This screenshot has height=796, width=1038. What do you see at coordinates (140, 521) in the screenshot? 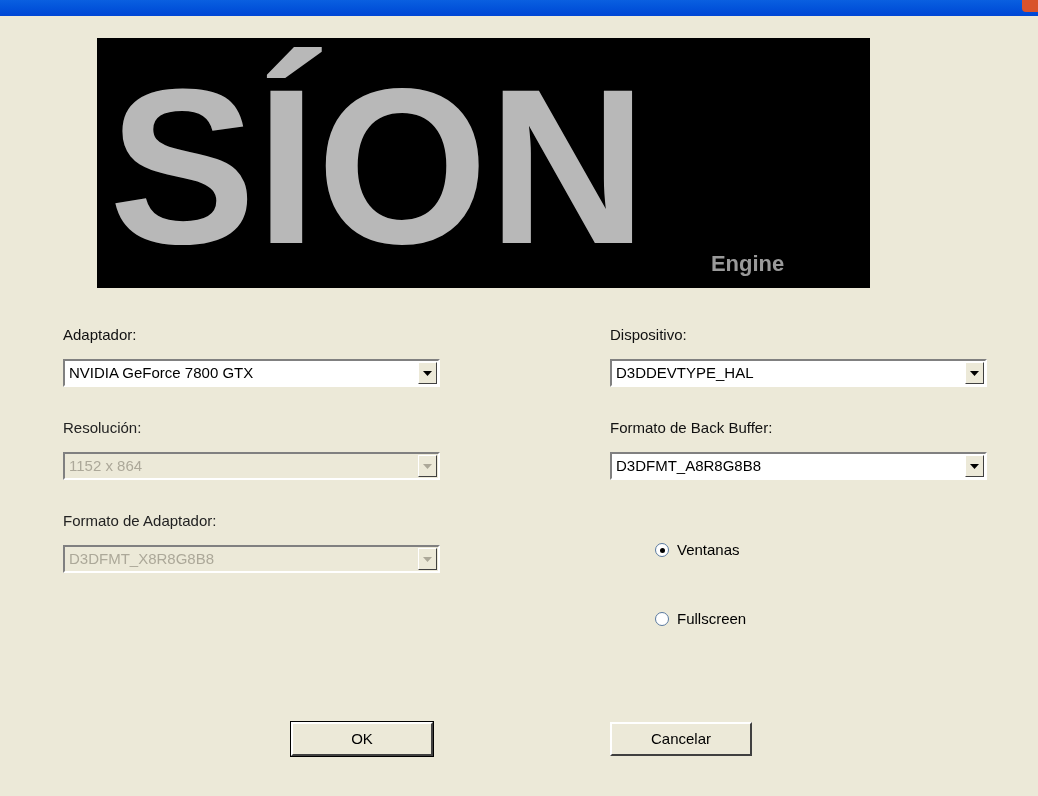
I see `field-label: Formato de Adaptador:` at bounding box center [140, 521].